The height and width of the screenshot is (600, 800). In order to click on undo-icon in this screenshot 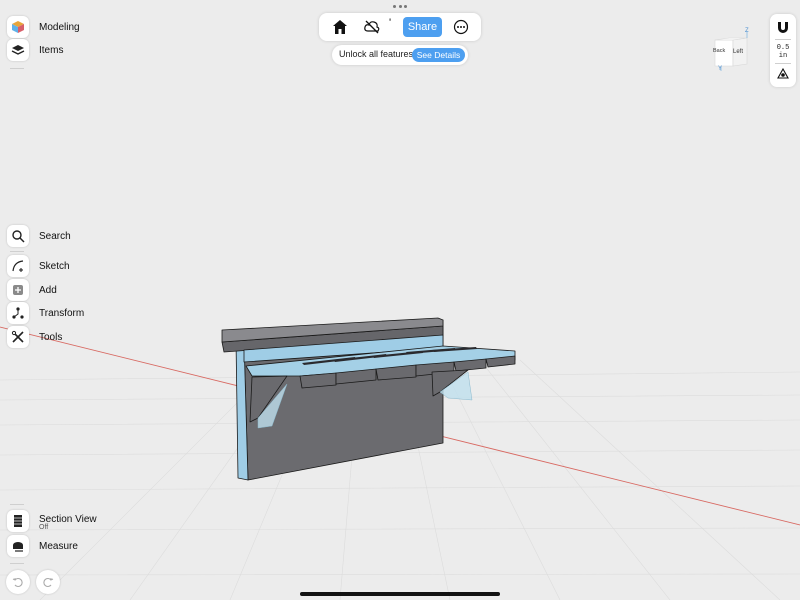, I will do `click(17, 582)`.